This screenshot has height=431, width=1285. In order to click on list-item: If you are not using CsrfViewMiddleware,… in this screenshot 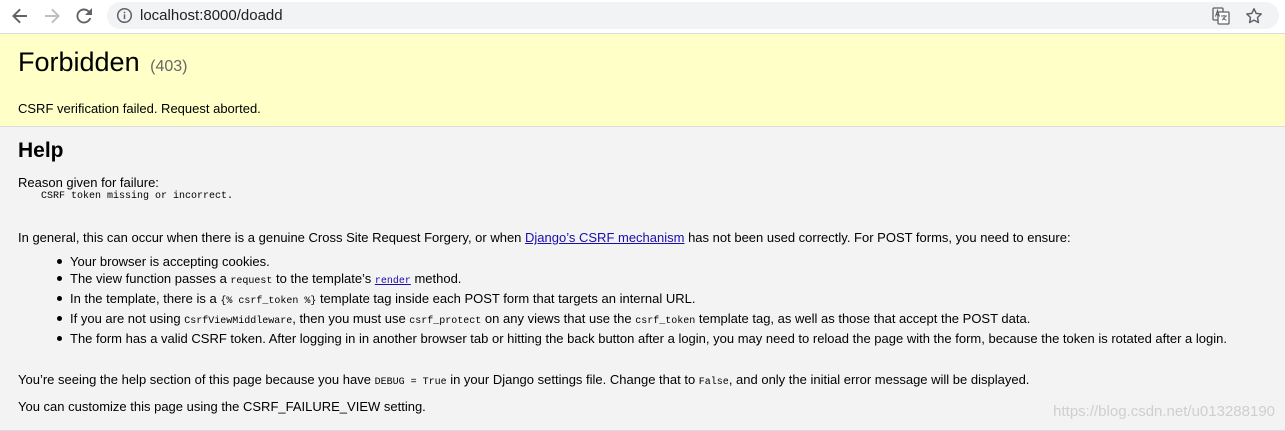, I will do `click(662, 320)`.